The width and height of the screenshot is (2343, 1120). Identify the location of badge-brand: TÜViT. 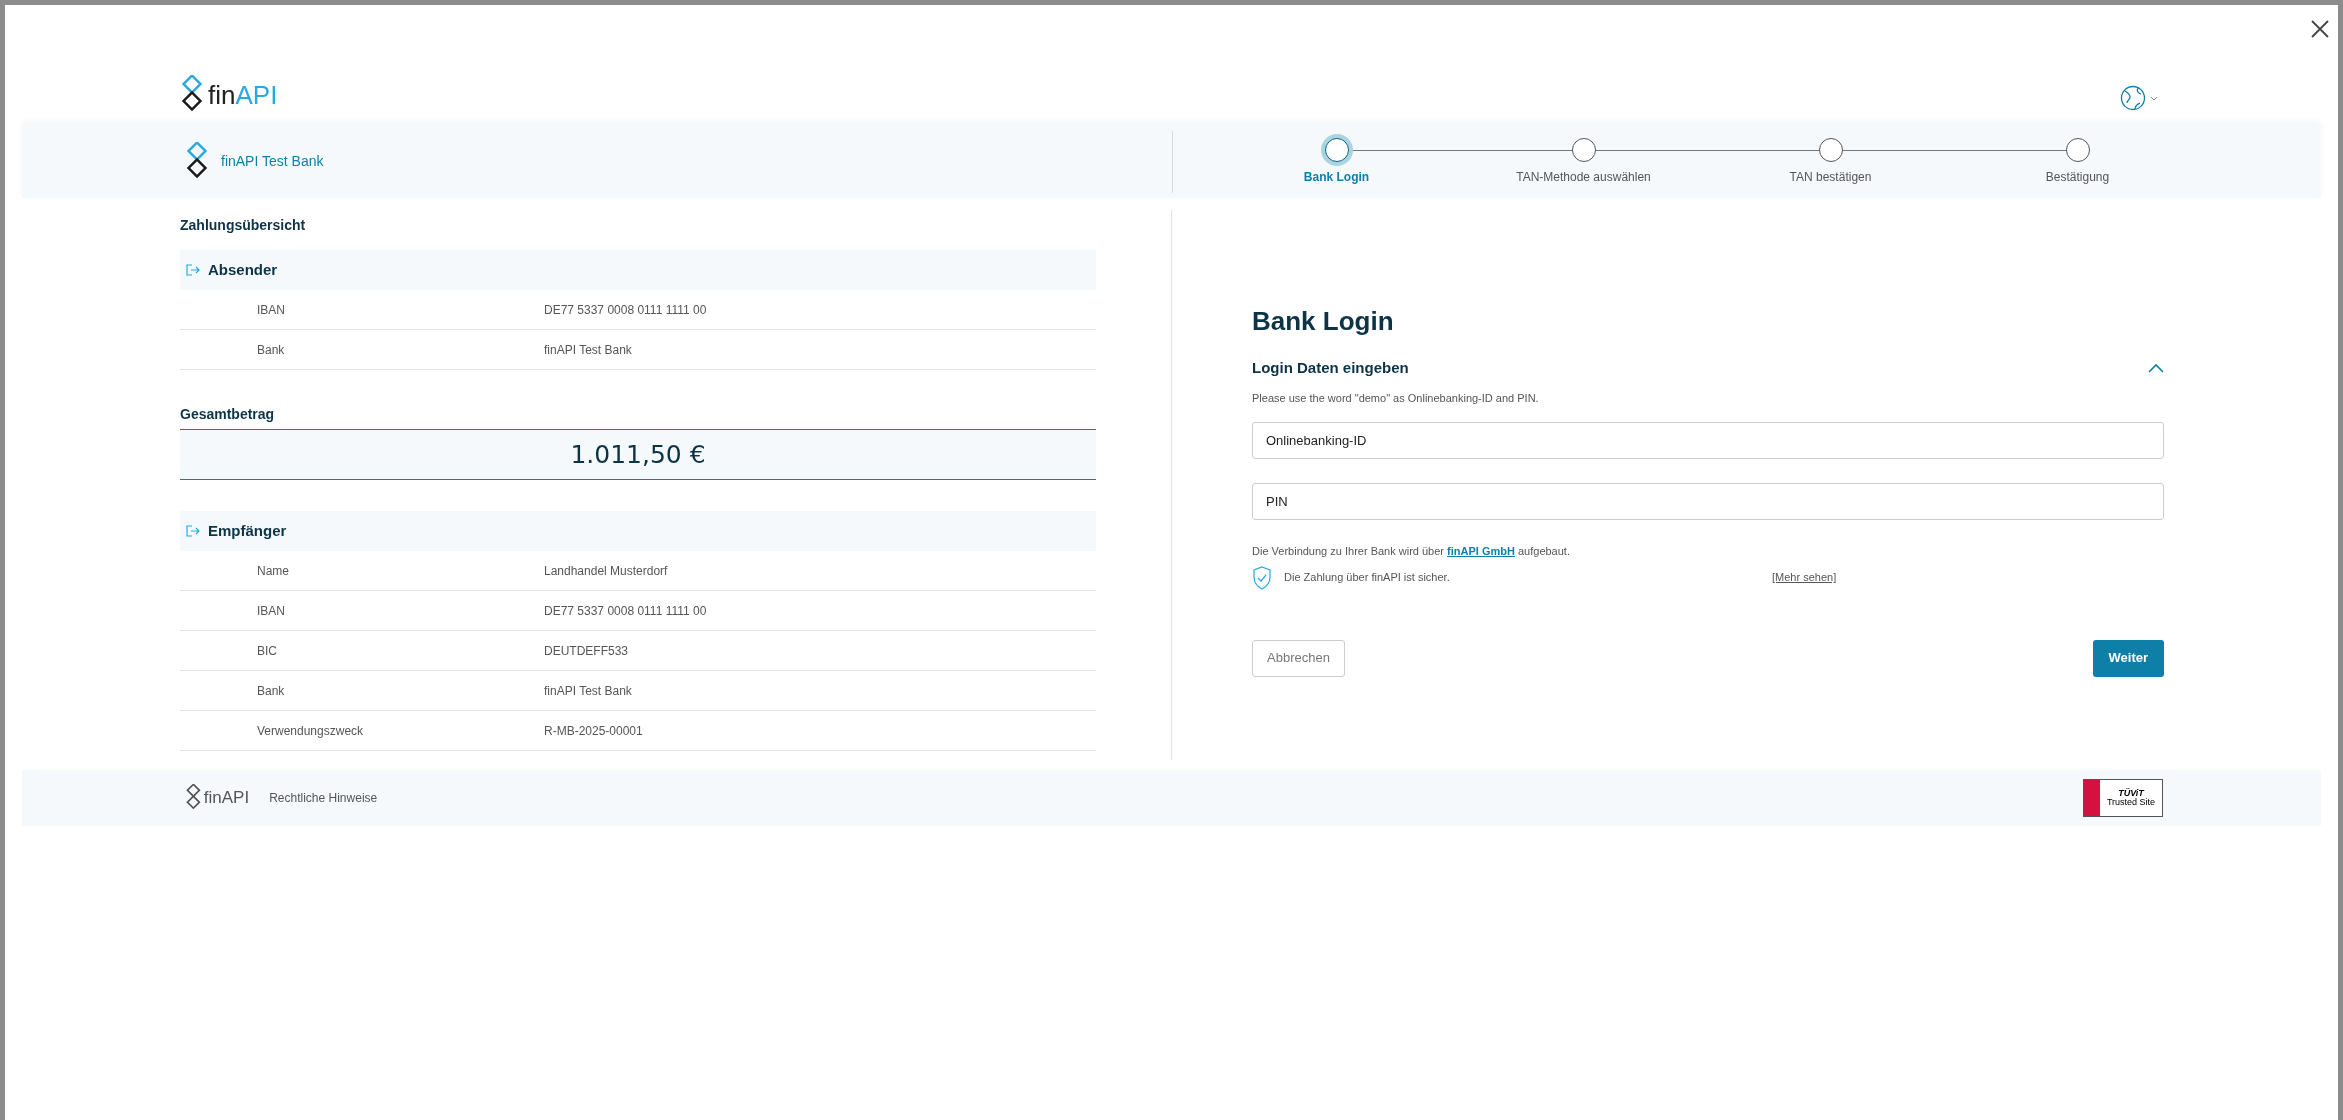
(2131, 793).